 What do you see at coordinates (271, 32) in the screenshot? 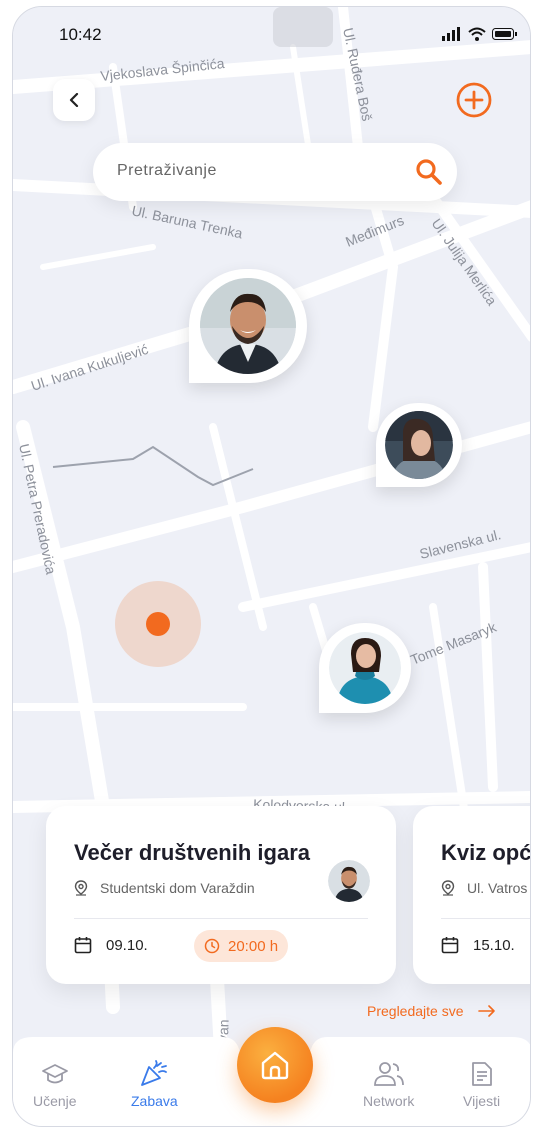
I see `status-bar: 10:42` at bounding box center [271, 32].